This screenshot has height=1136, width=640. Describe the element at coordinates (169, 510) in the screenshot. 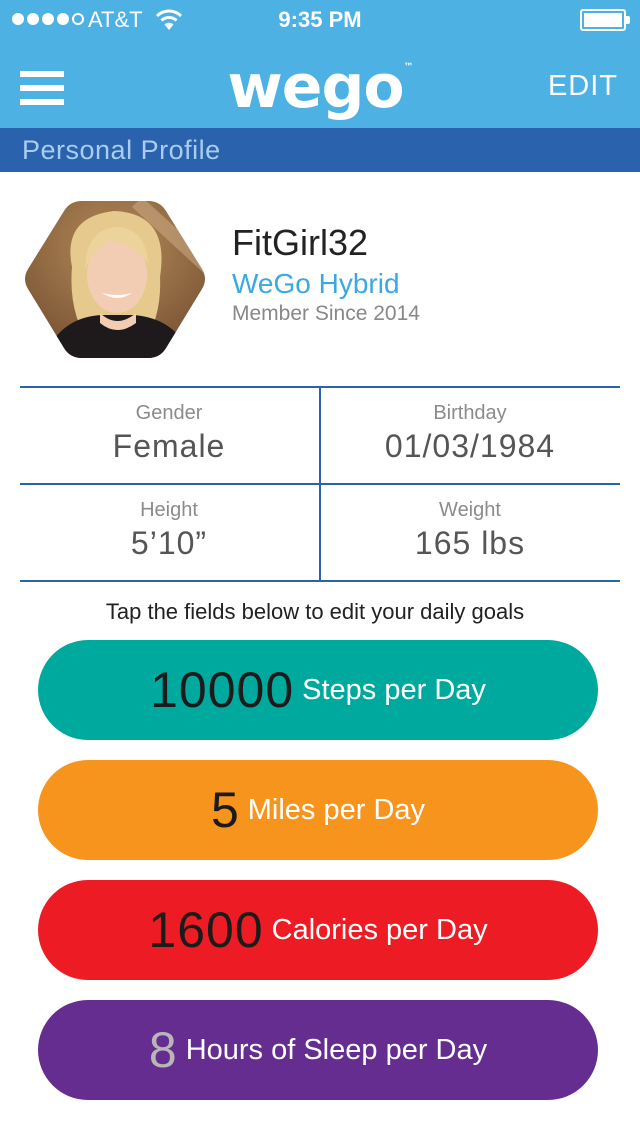

I see `height-label: Height` at that location.